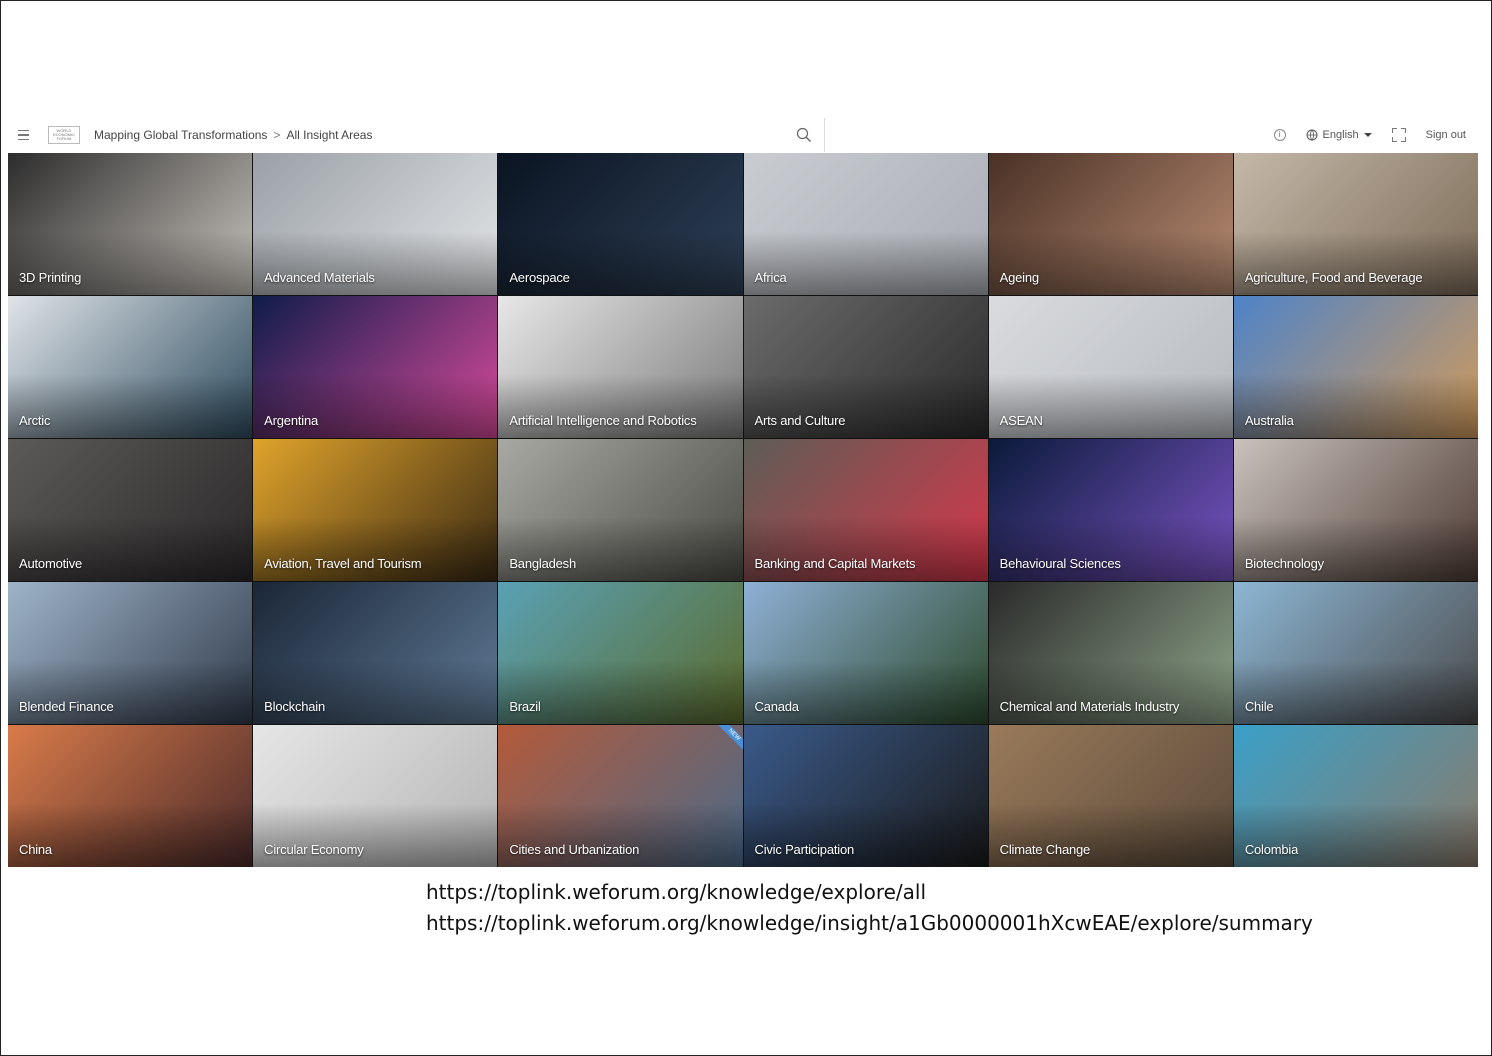 The image size is (1492, 1056). I want to click on tile-label: China, so click(35, 849).